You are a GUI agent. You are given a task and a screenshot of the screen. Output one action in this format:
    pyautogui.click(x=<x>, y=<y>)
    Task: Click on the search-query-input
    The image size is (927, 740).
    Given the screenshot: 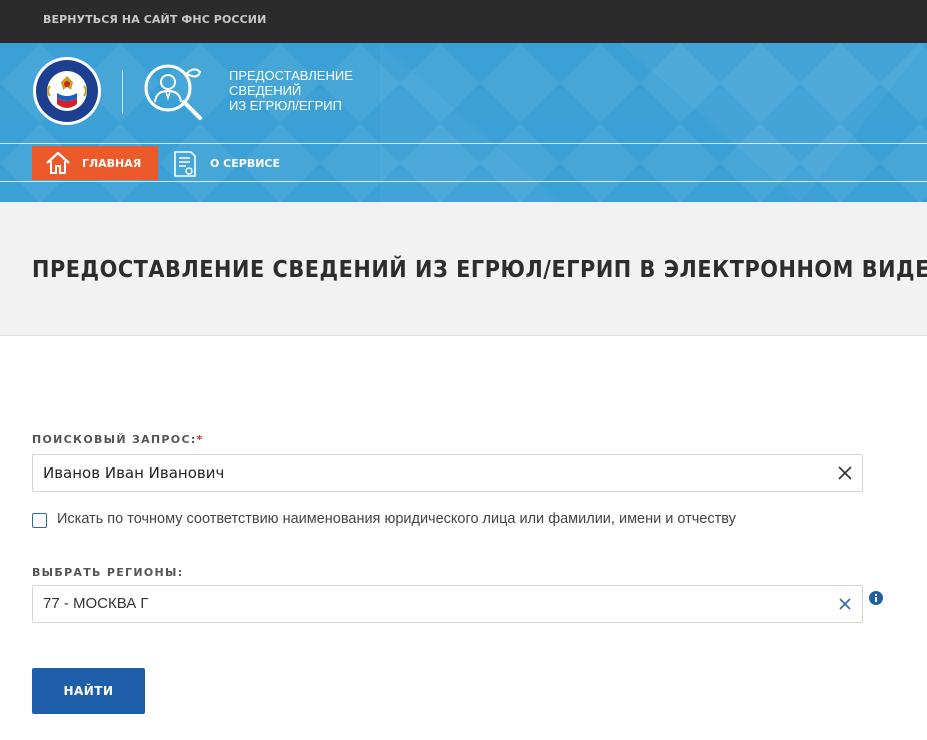 What is the action you would take?
    pyautogui.click(x=433, y=473)
    